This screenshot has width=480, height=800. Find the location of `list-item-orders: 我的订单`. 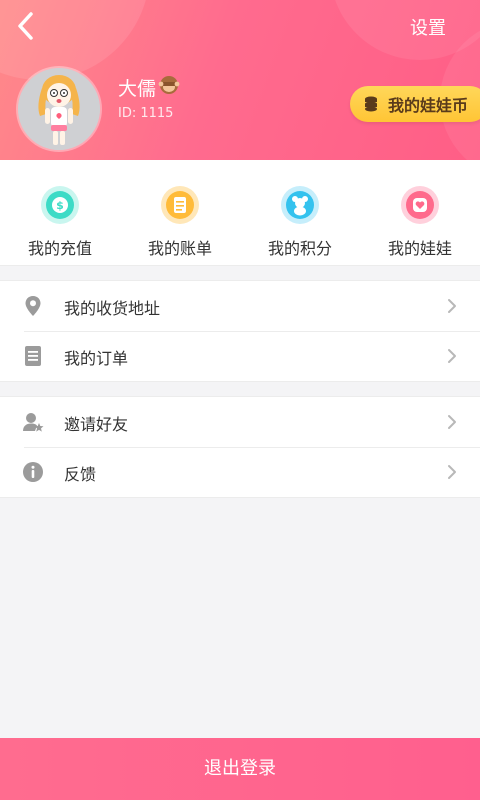

list-item-orders: 我的订单 is located at coordinates (240, 356).